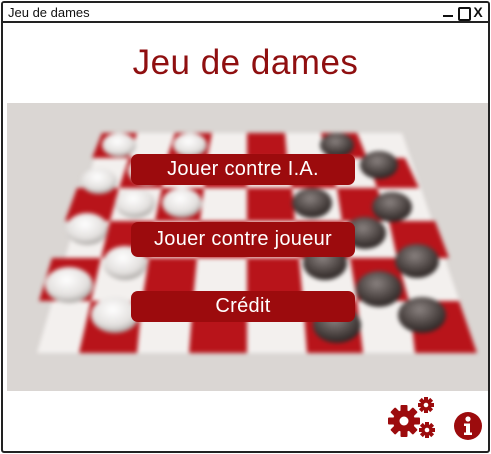  What do you see at coordinates (468, 426) in the screenshot?
I see `info-icon` at bounding box center [468, 426].